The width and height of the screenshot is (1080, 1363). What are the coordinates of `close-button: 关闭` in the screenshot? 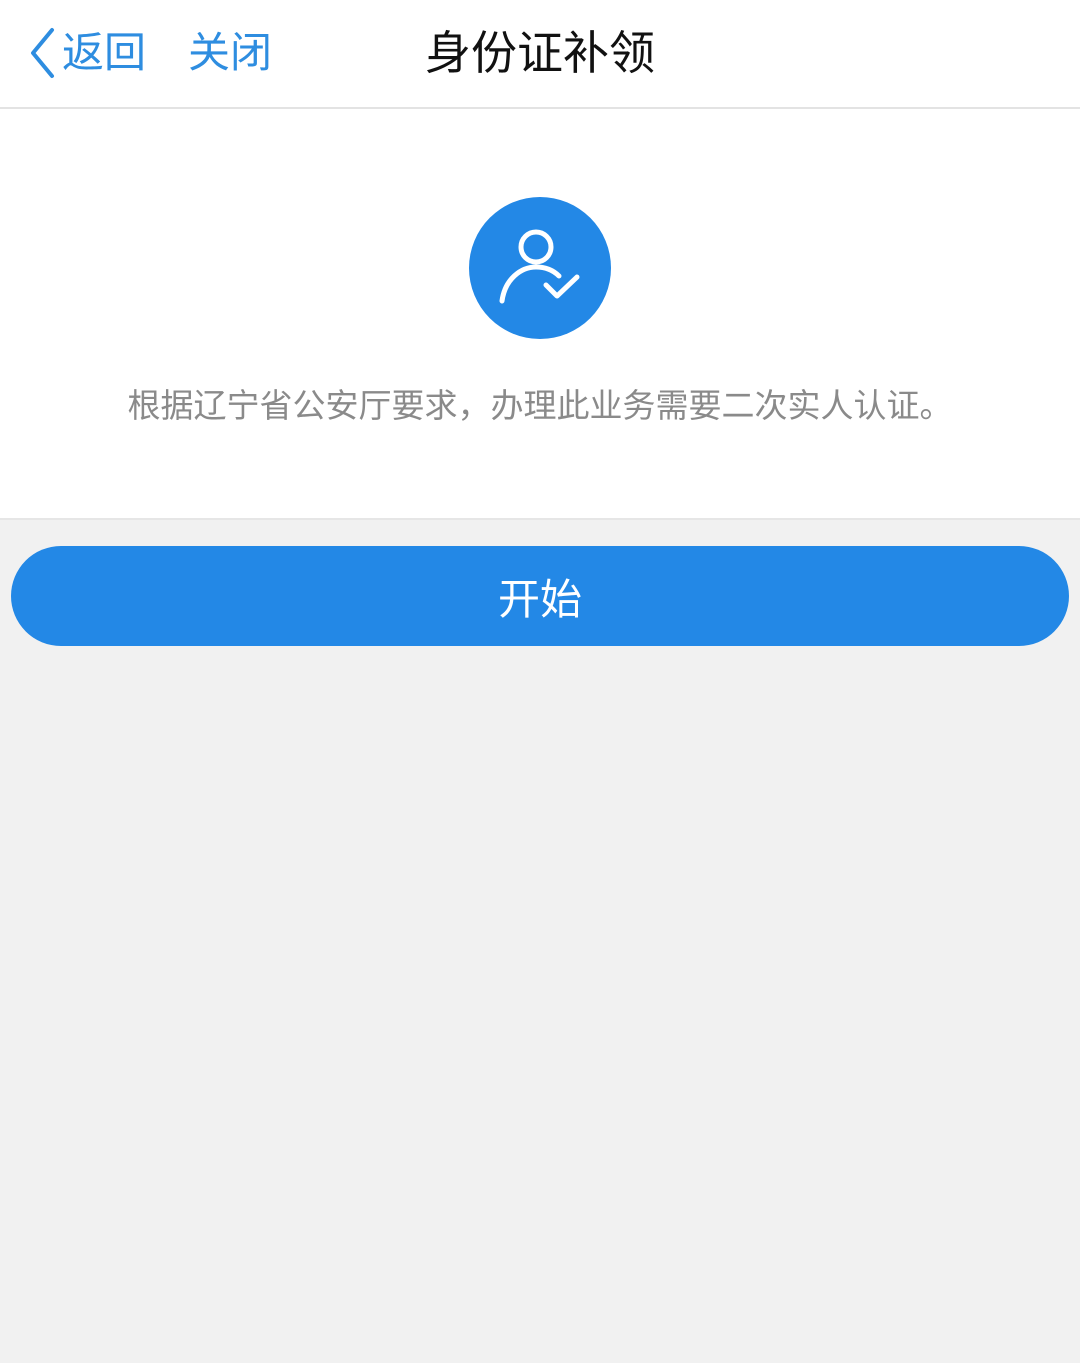 It's located at (230, 53).